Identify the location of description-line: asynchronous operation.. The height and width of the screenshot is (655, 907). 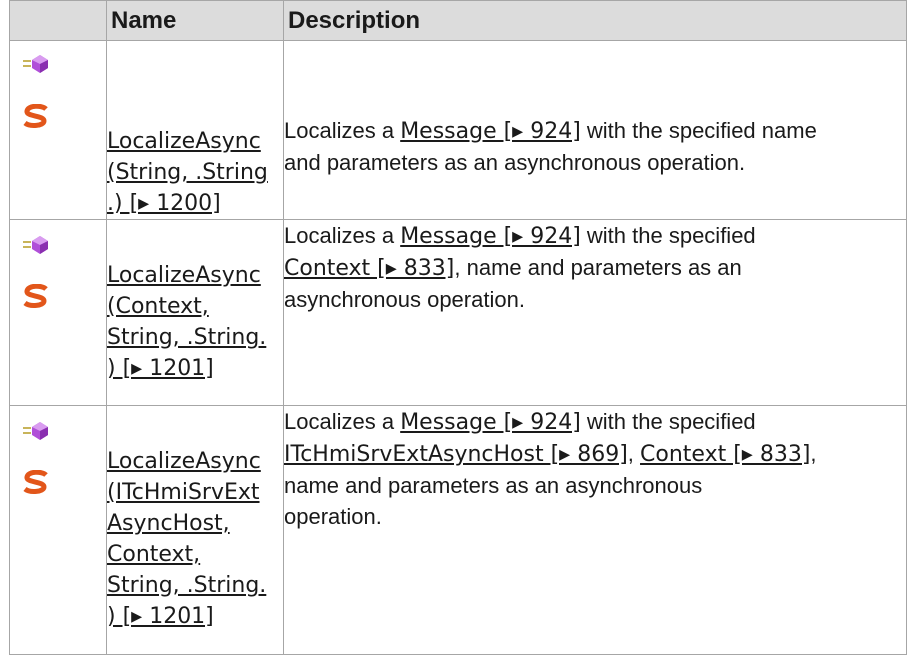
(404, 299).